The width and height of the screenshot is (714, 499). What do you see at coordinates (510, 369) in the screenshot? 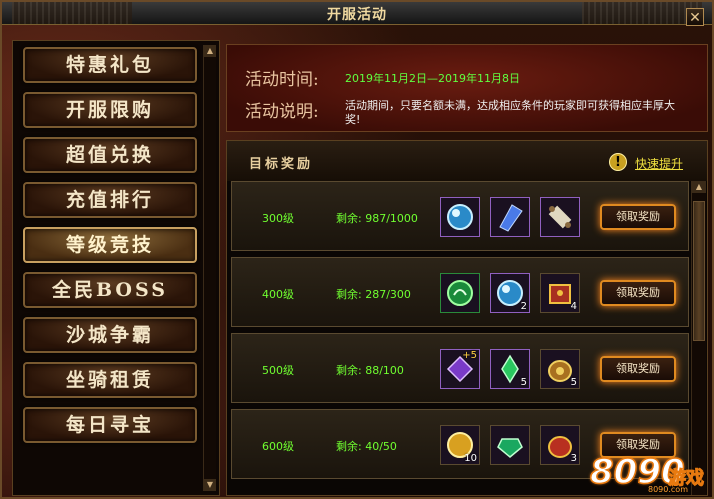
I see `green-crystal-icon: 5` at bounding box center [510, 369].